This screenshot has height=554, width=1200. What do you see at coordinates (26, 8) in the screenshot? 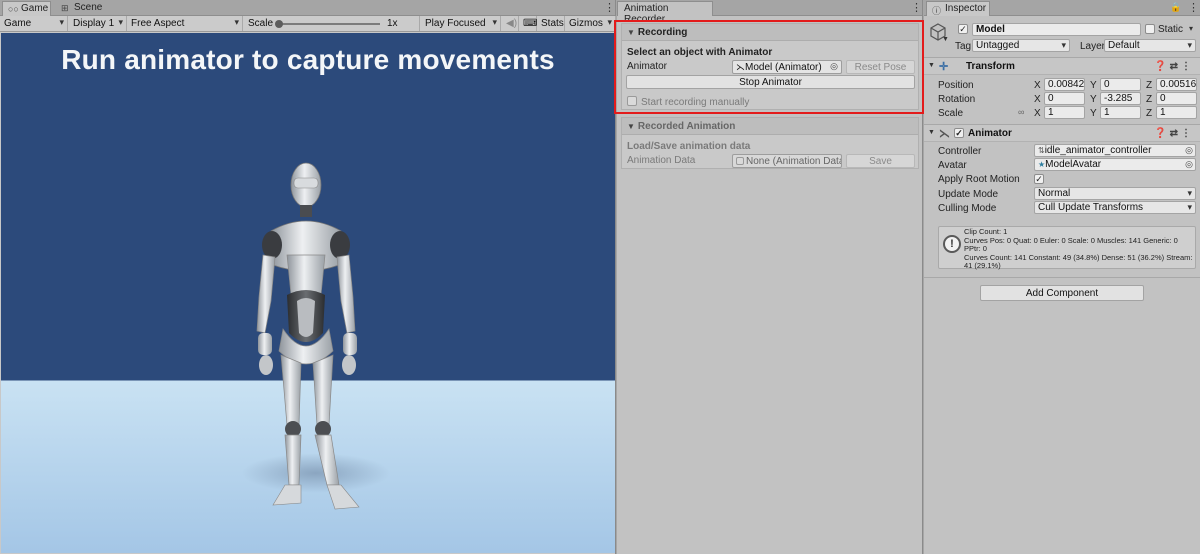
I see `tab-game: ○○ Game` at bounding box center [26, 8].